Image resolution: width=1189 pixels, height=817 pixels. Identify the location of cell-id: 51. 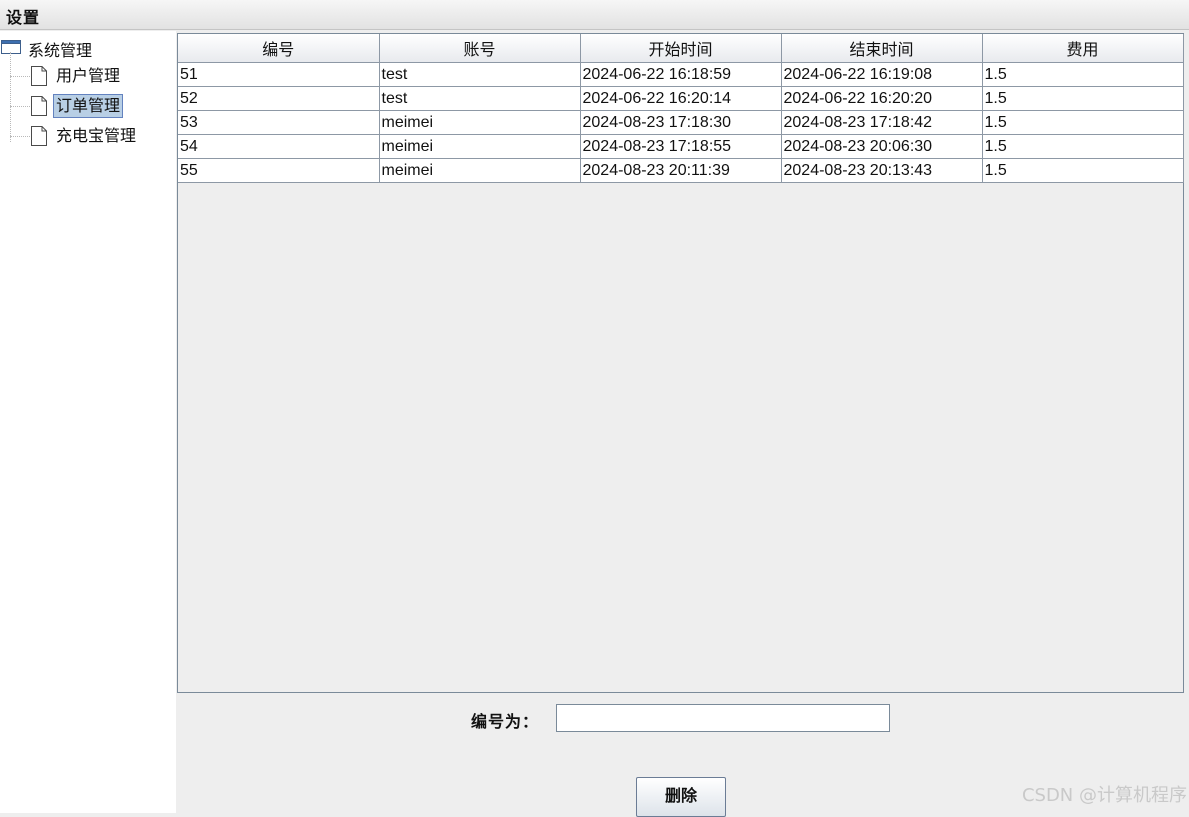
(279, 74).